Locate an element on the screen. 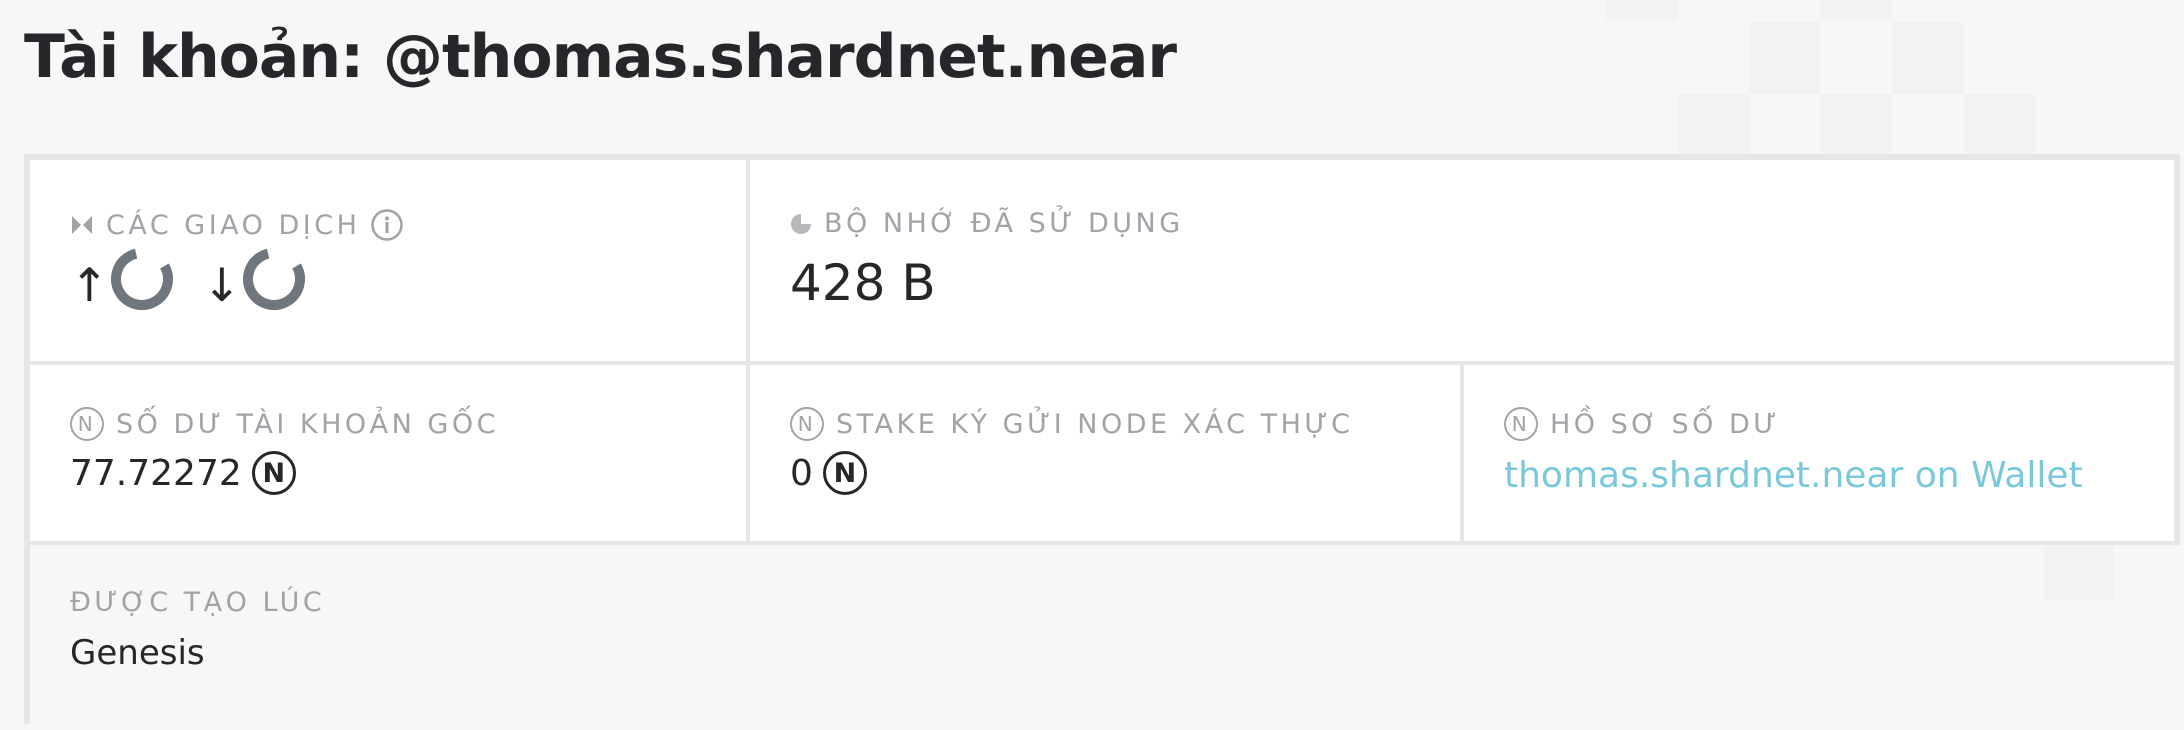 This screenshot has height=730, width=2184. transactions-label: CÁC GIAO DỊCH is located at coordinates (233, 225).